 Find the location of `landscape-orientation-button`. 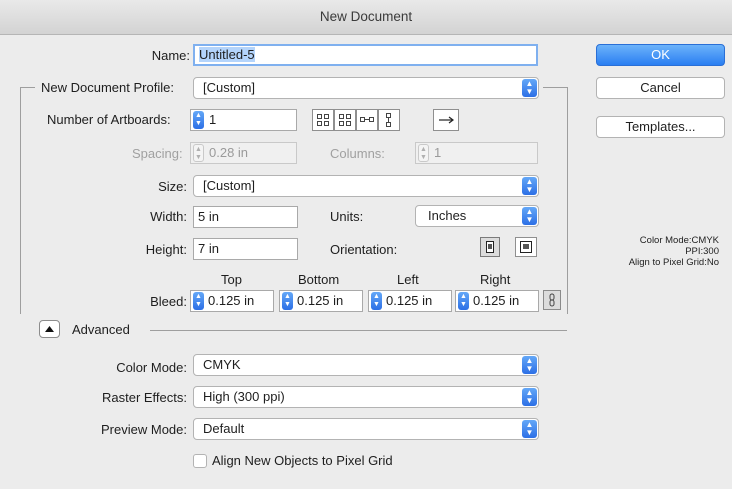

landscape-orientation-button is located at coordinates (526, 247).